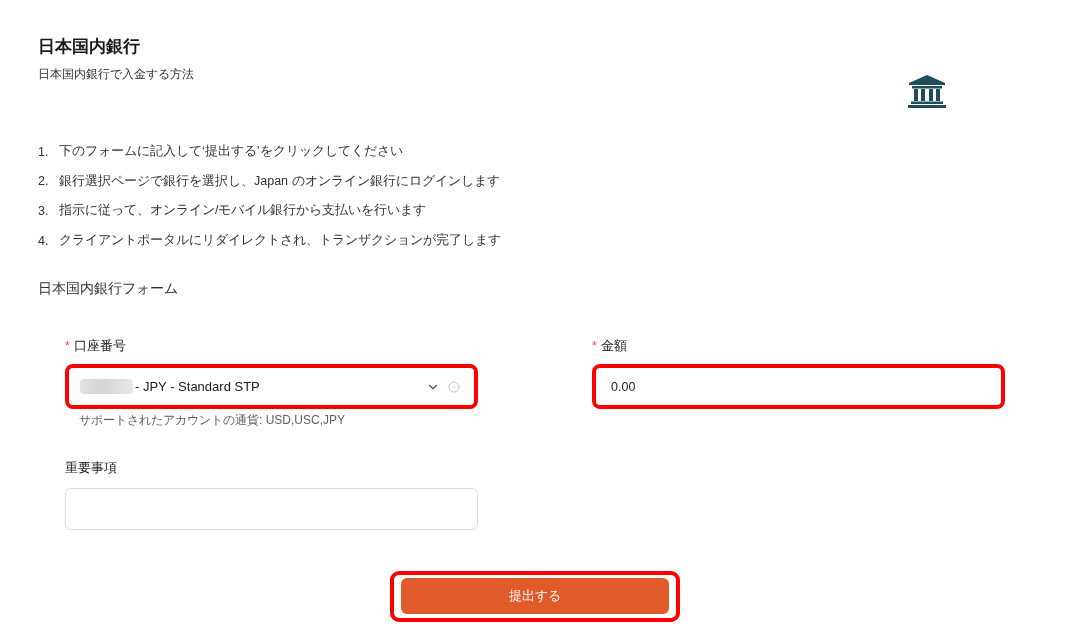  Describe the element at coordinates (44, 211) in the screenshot. I see `step-number: 3.` at that location.